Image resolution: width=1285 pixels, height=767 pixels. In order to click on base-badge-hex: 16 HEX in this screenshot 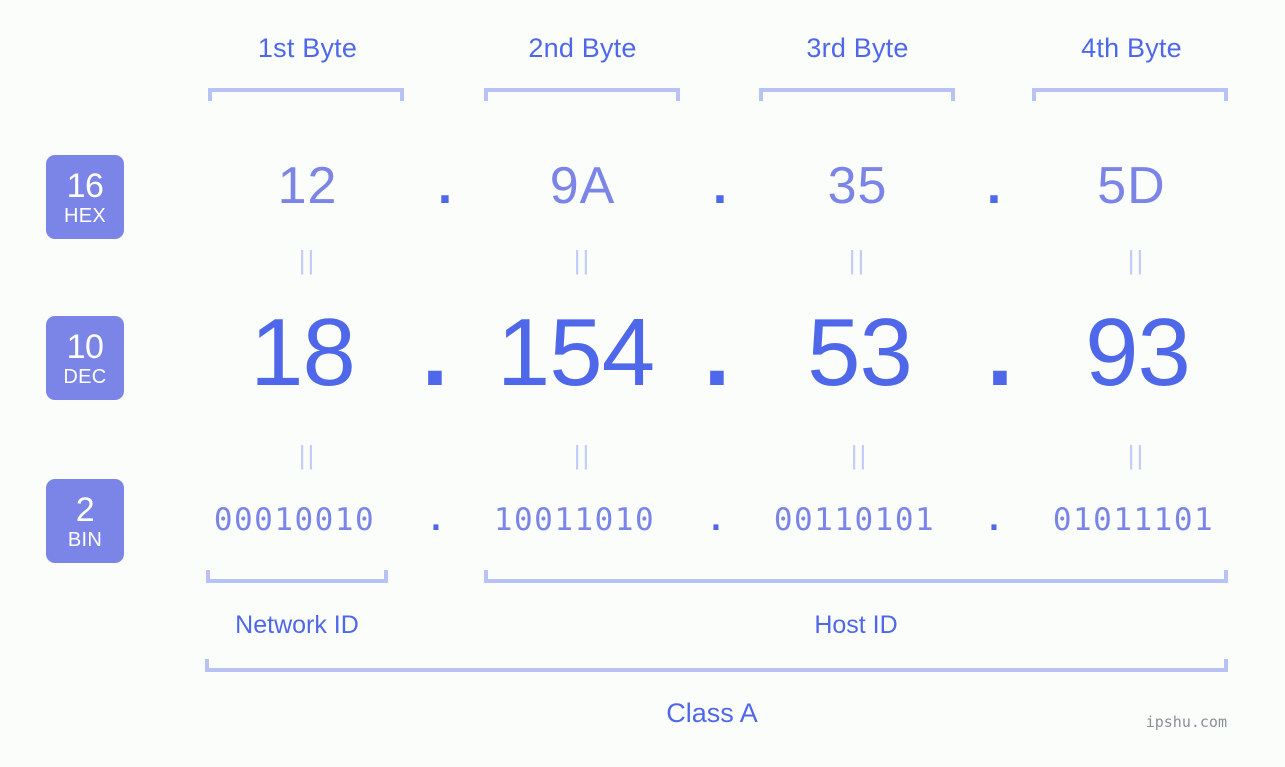, I will do `click(85, 197)`.